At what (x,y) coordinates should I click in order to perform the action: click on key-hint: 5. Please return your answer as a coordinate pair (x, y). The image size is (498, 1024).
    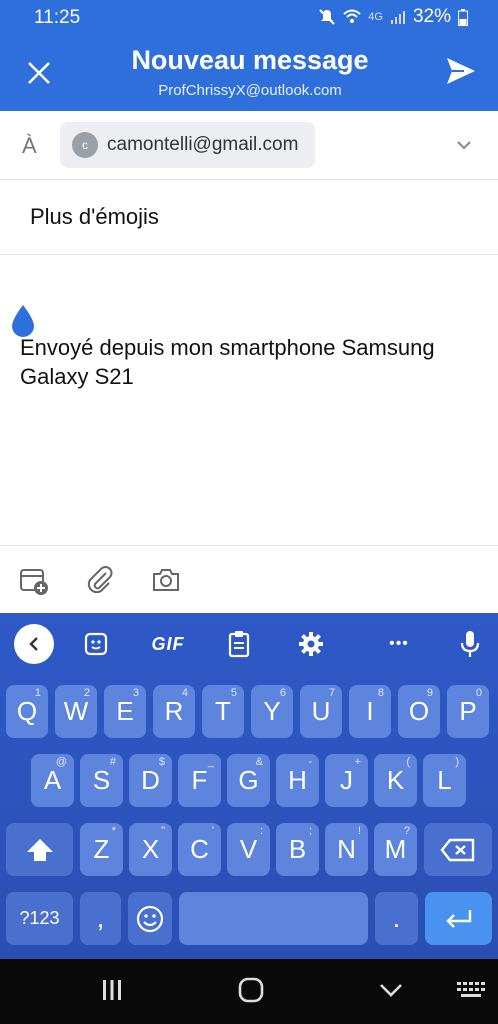
    Looking at the image, I should click on (233, 693).